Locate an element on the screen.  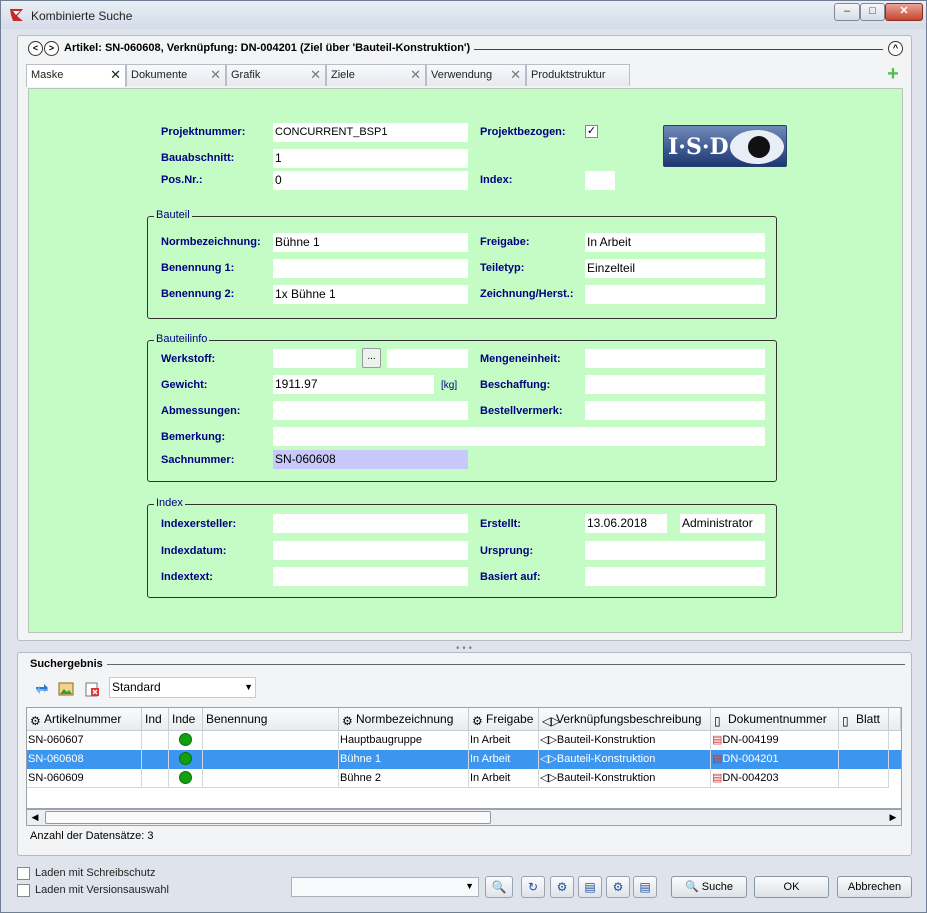
view-combo: Standard ▼ is located at coordinates (182, 687).